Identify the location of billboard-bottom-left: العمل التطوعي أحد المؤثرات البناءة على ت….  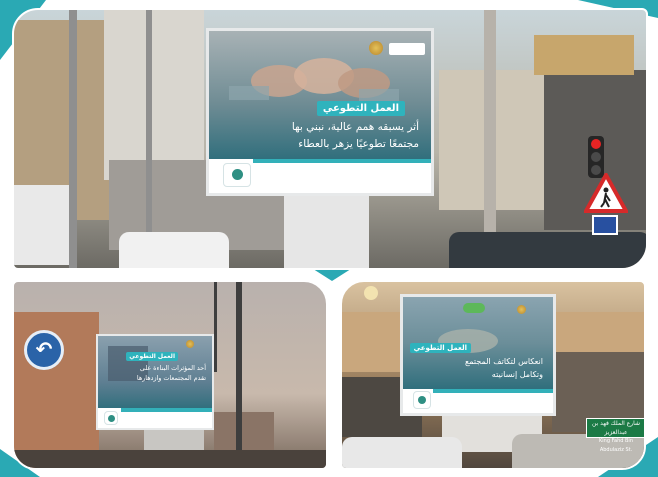
(155, 382).